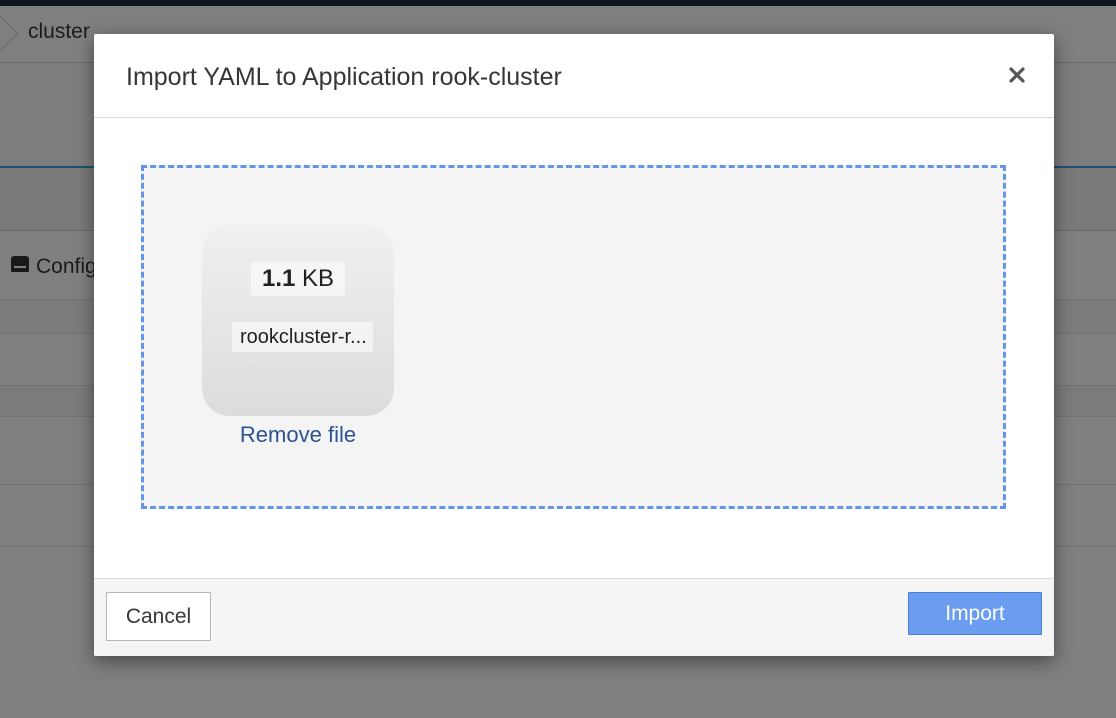 The image size is (1116, 718). Describe the element at coordinates (975, 613) in the screenshot. I see `import-button: Import` at that location.